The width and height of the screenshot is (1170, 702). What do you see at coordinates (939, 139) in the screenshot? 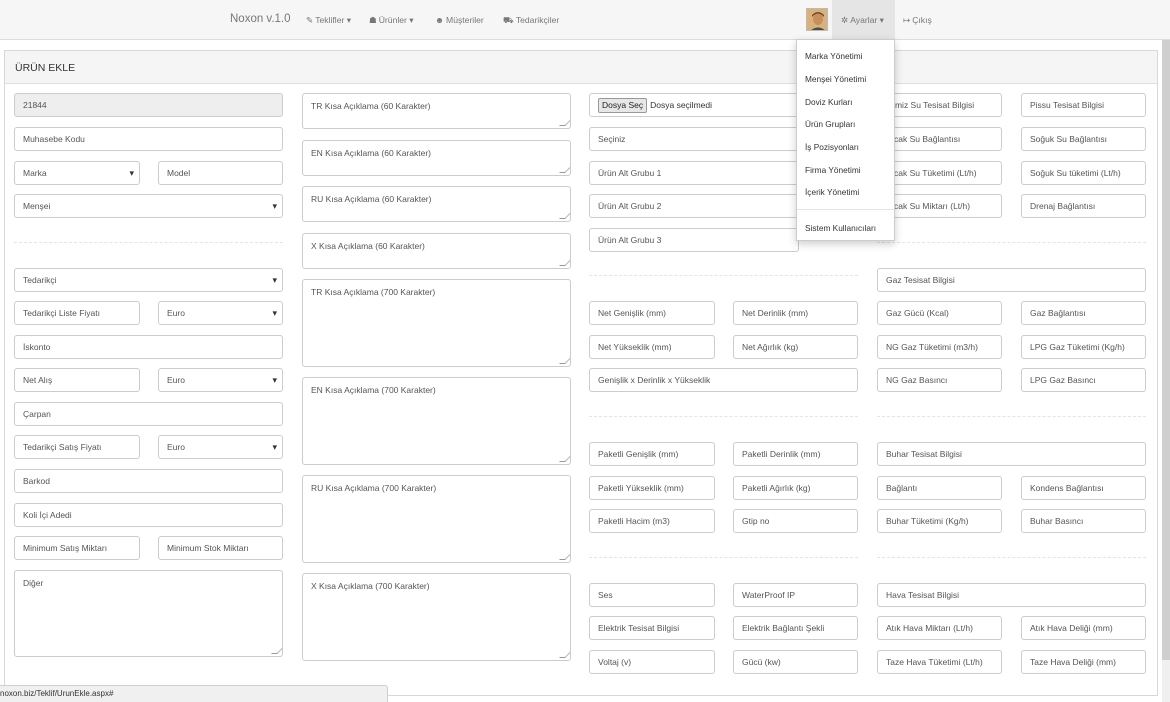
I see `hot-water-conn-field: Sıcak Su Bağlantısı` at bounding box center [939, 139].